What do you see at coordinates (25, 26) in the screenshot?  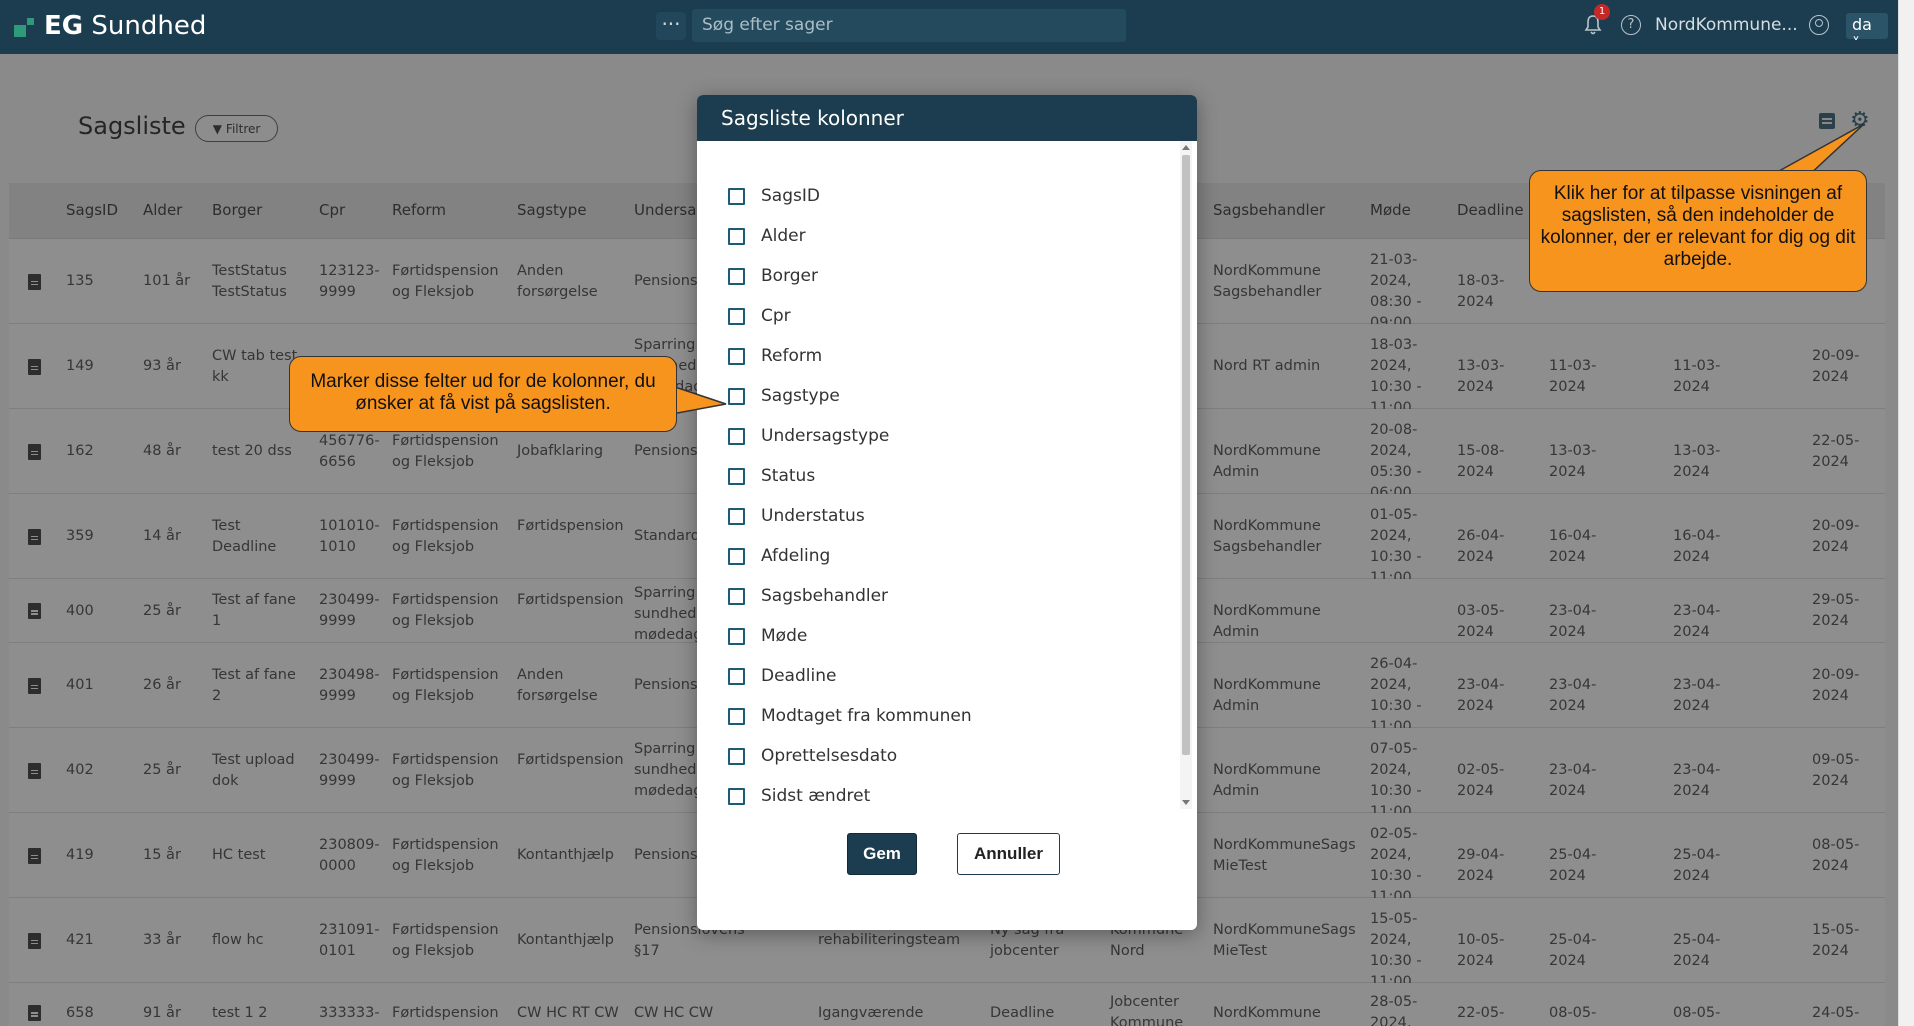 I see `logo-mark-icon` at bounding box center [25, 26].